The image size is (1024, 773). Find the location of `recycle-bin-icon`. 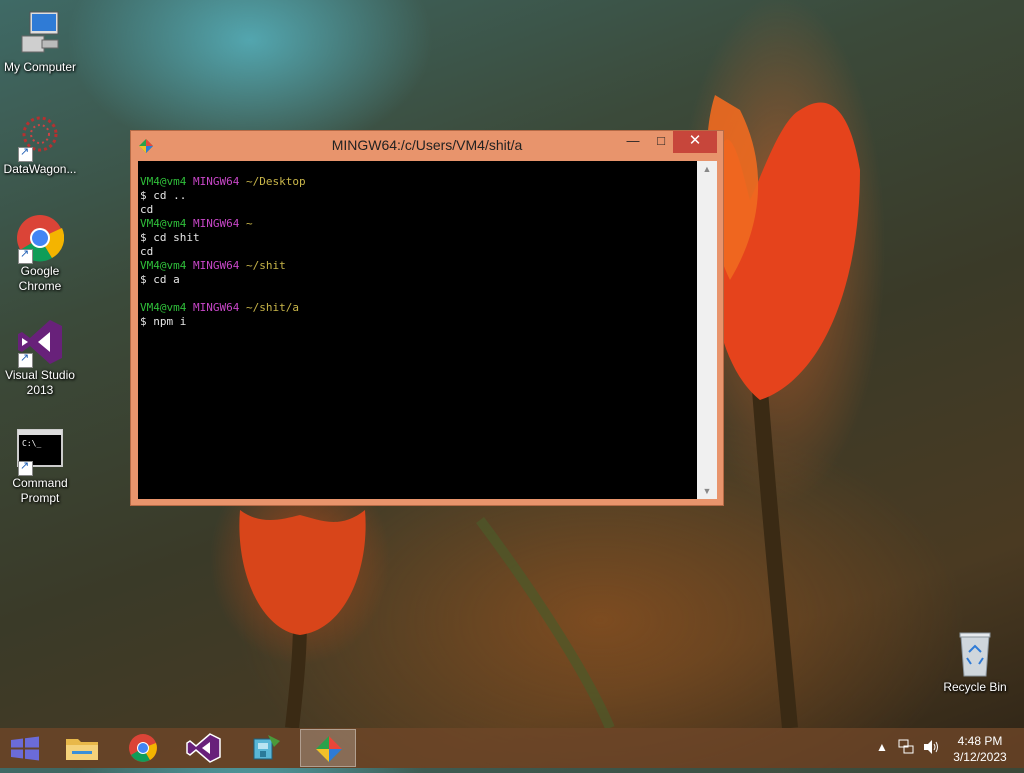

recycle-bin-icon is located at coordinates (975, 654).